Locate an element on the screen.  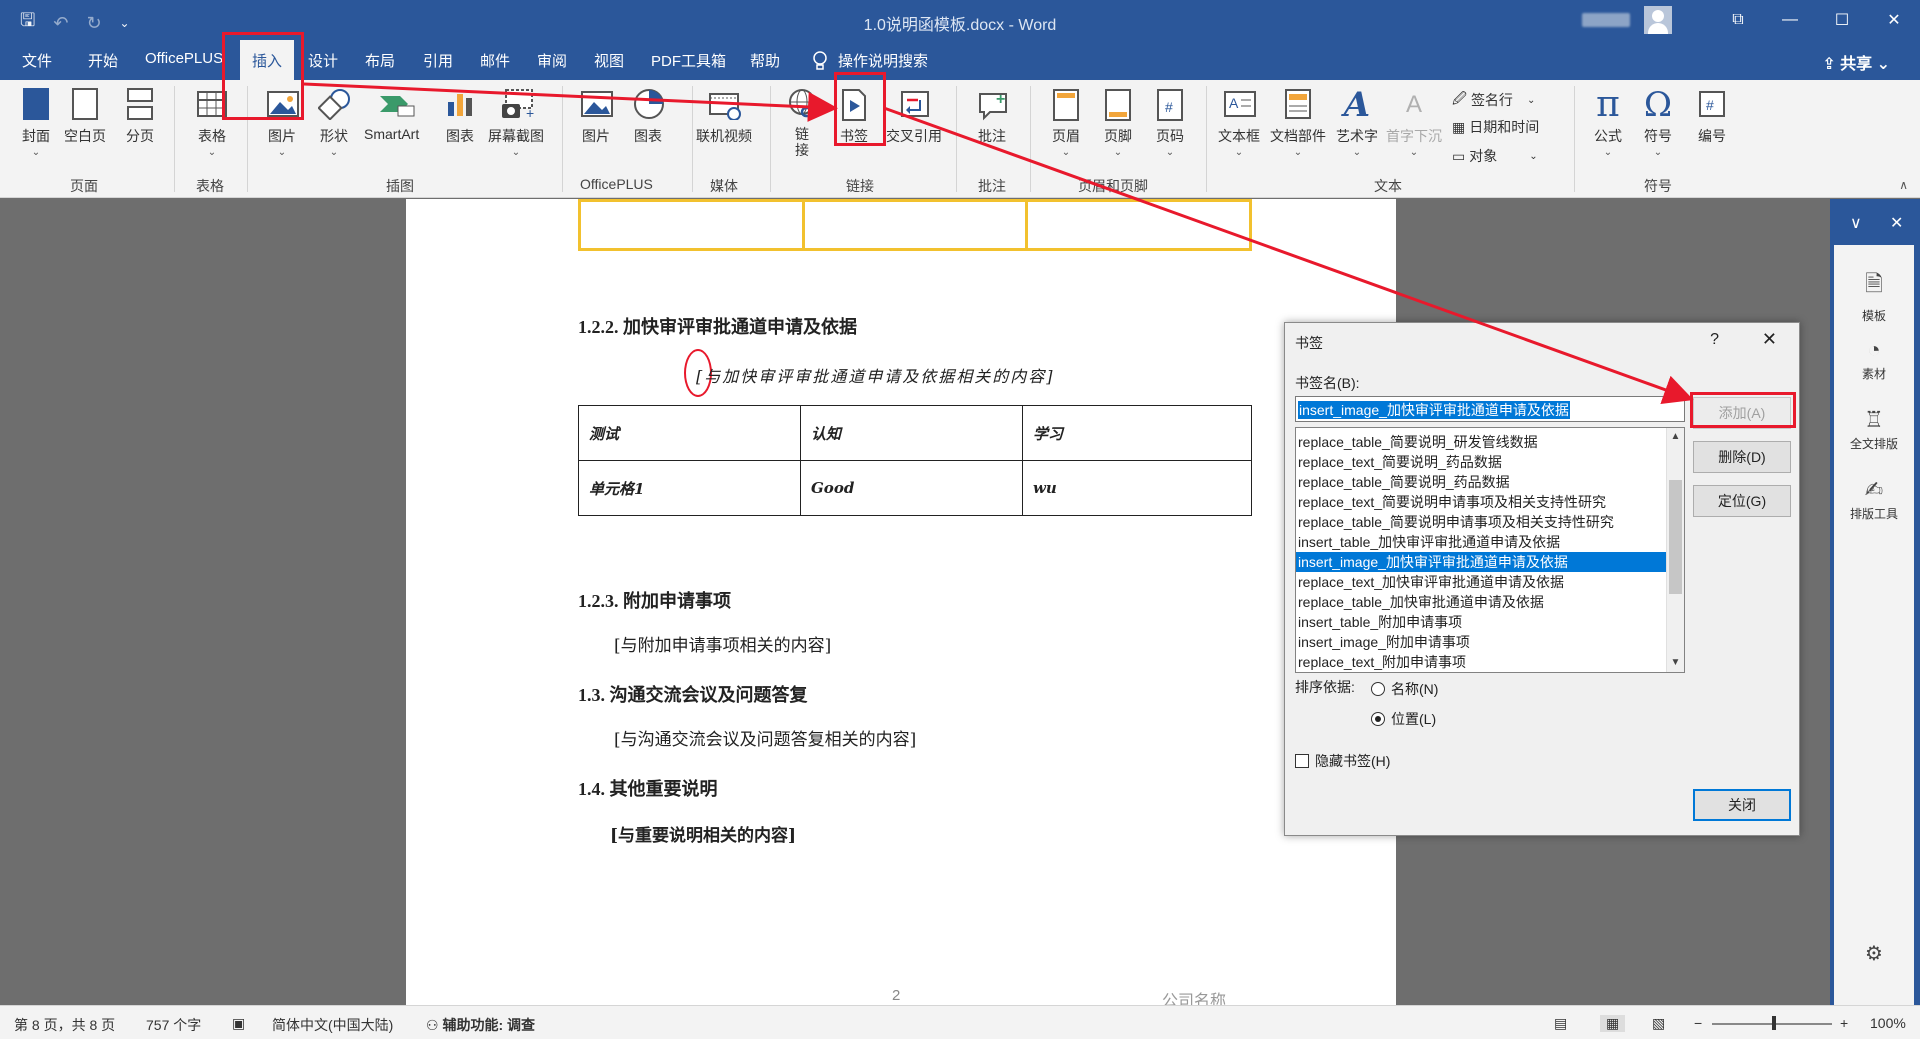
collapse-ribbon-icon: ∧ is located at coordinates (1903, 185).